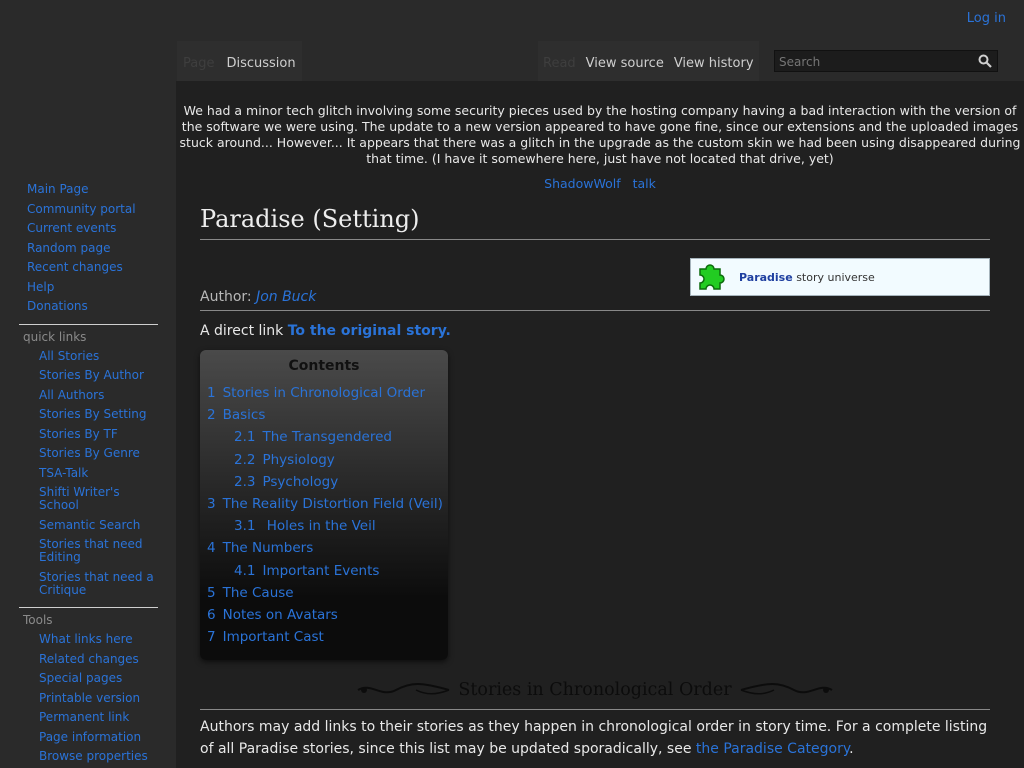  I want to click on toc-link: 4 The Numbers, so click(260, 548).